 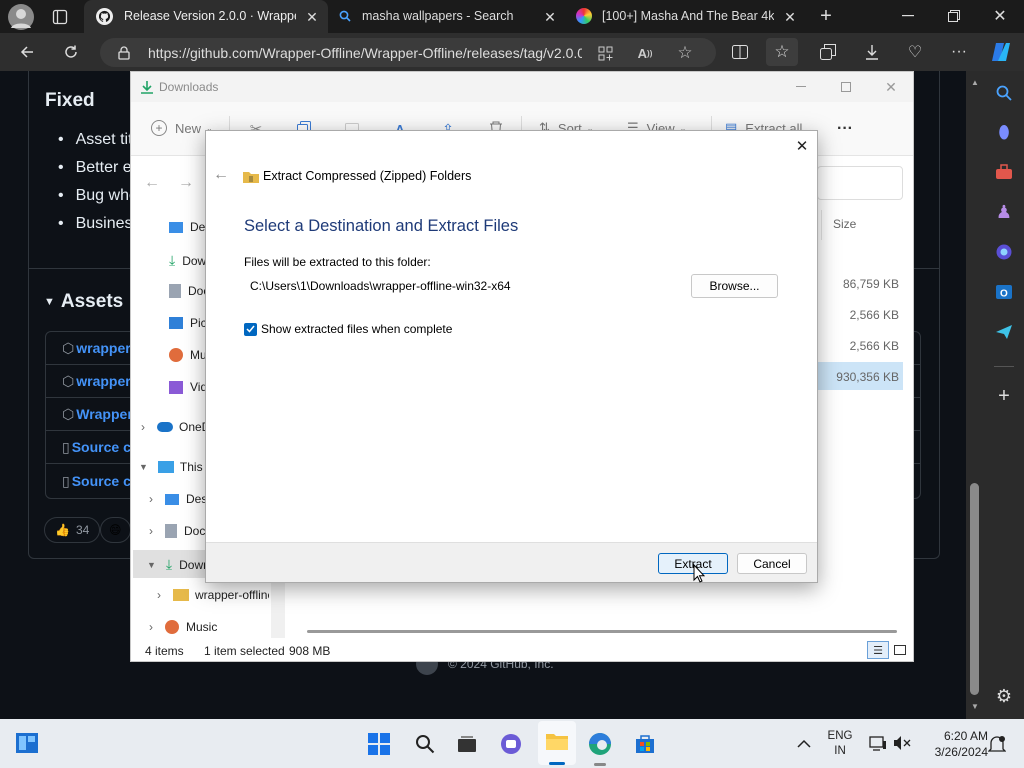 I want to click on plus-circle-icon: +, so click(x=159, y=128).